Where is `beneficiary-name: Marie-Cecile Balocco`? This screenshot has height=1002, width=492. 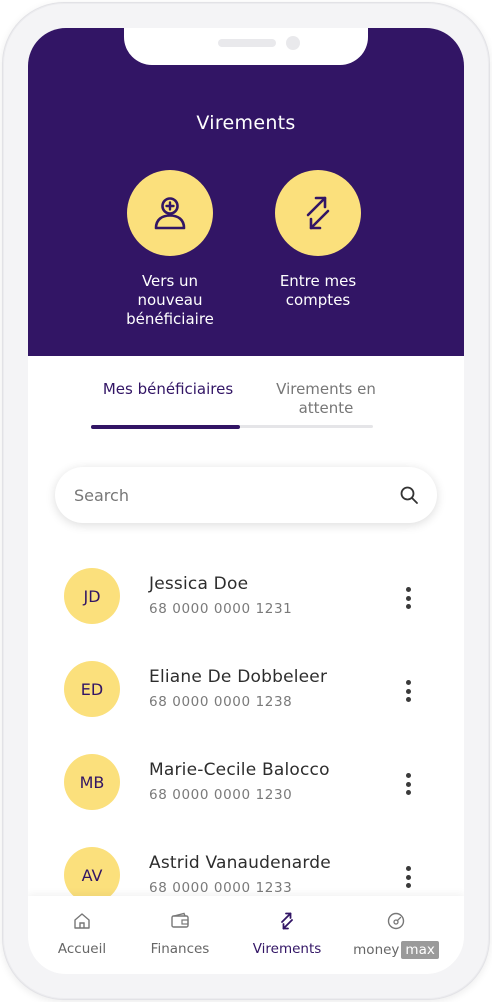
beneficiary-name: Marie-Cecile Balocco is located at coordinates (239, 770).